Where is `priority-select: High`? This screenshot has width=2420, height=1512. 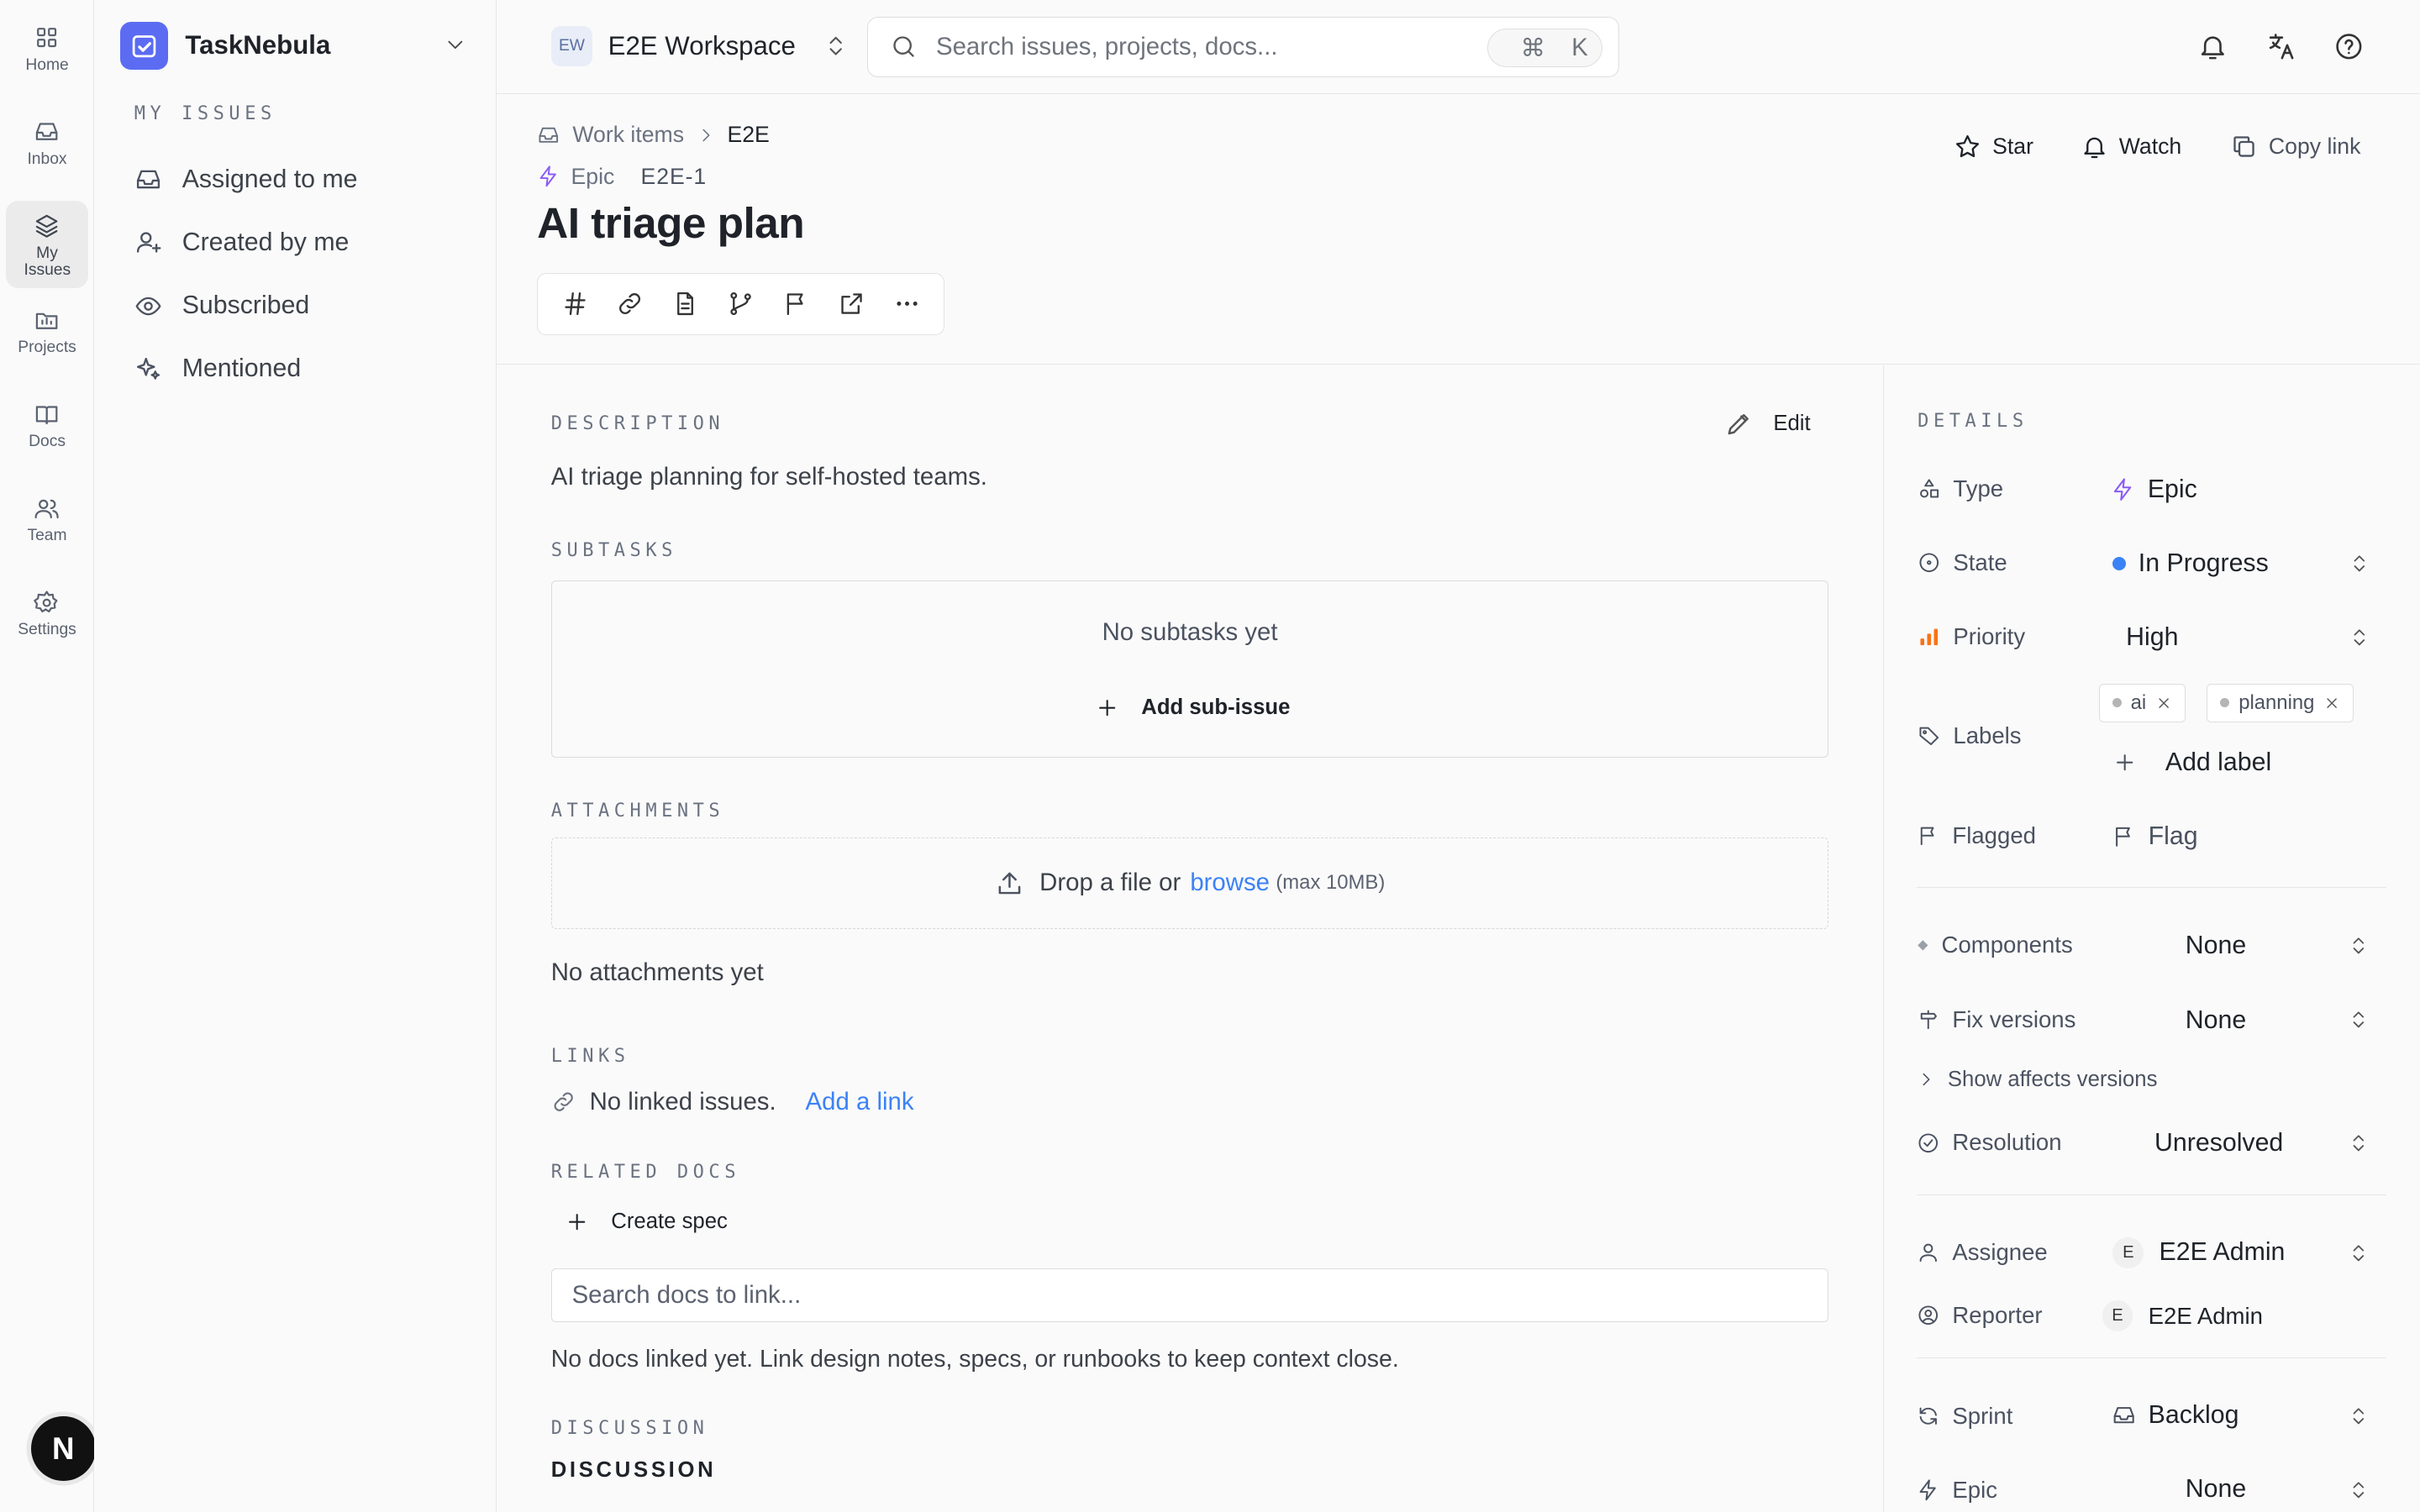 priority-select: High is located at coordinates (2152, 637).